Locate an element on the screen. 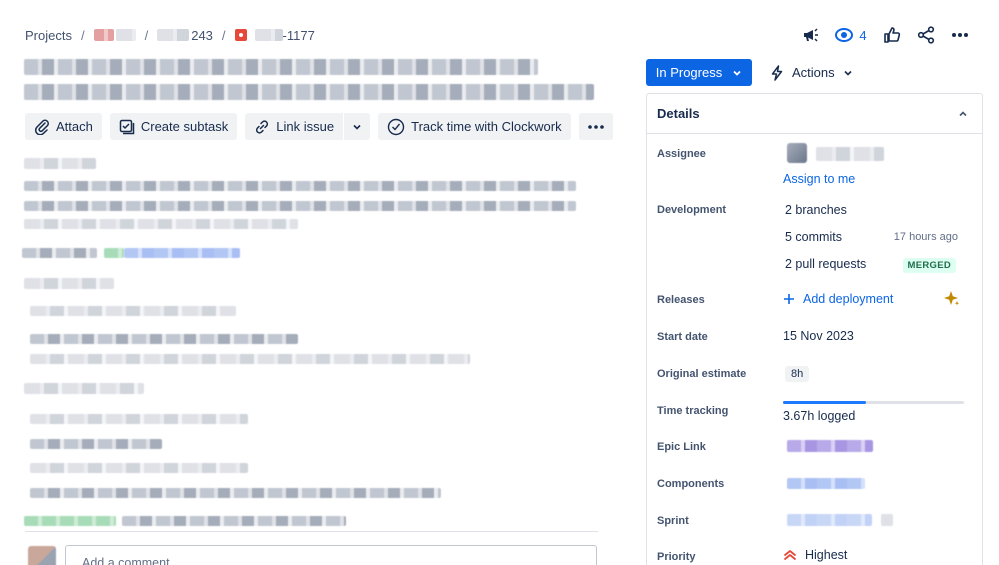 The image size is (999, 565). thumbs-up-icon is located at coordinates (892, 35).